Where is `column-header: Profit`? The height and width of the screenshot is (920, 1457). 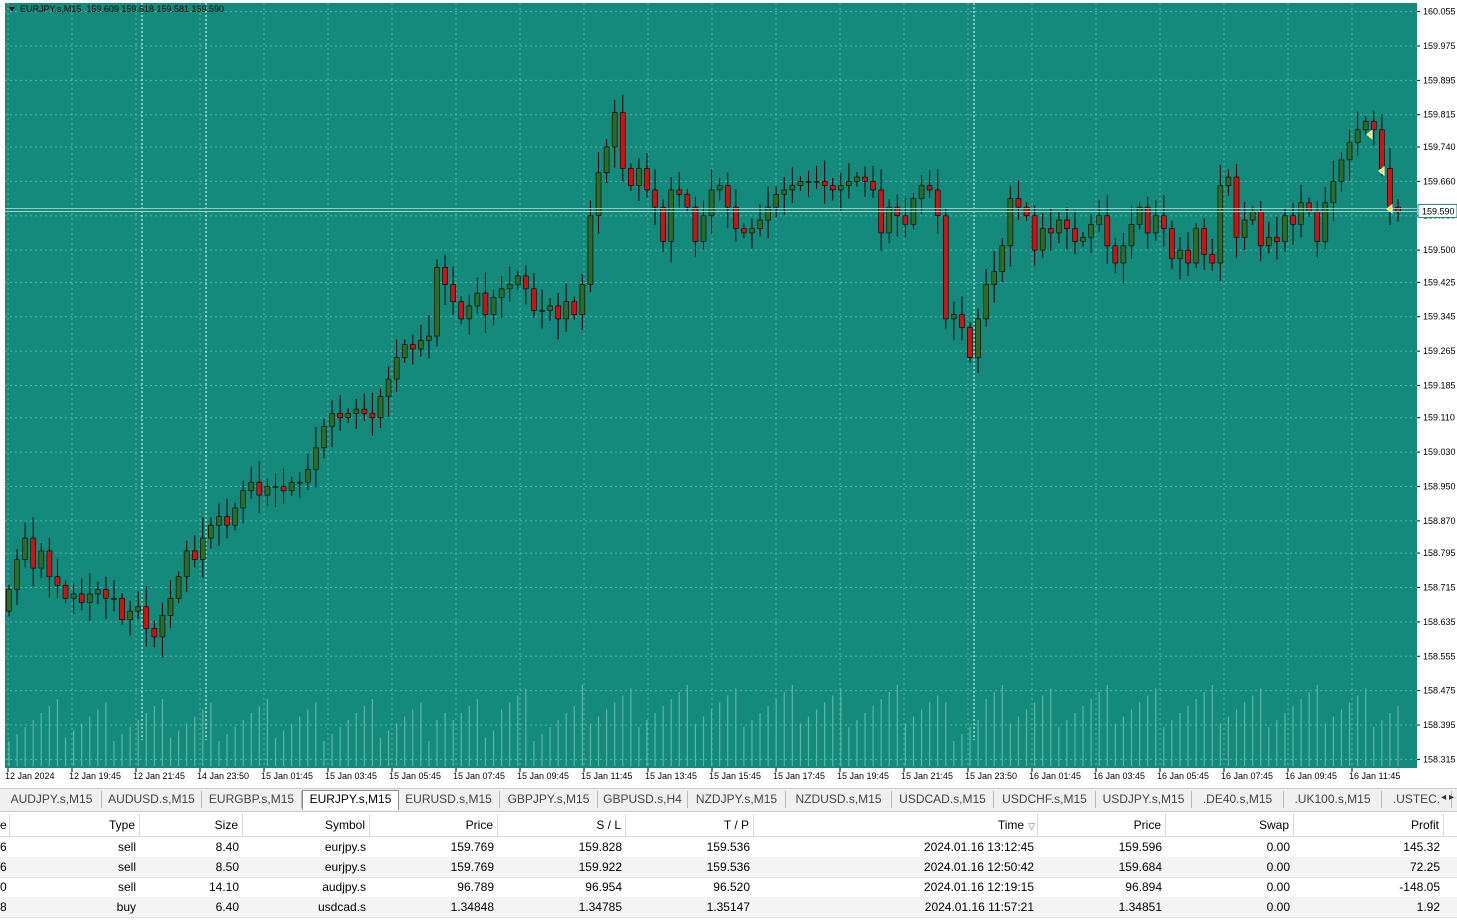
column-header: Profit is located at coordinates (1369, 825).